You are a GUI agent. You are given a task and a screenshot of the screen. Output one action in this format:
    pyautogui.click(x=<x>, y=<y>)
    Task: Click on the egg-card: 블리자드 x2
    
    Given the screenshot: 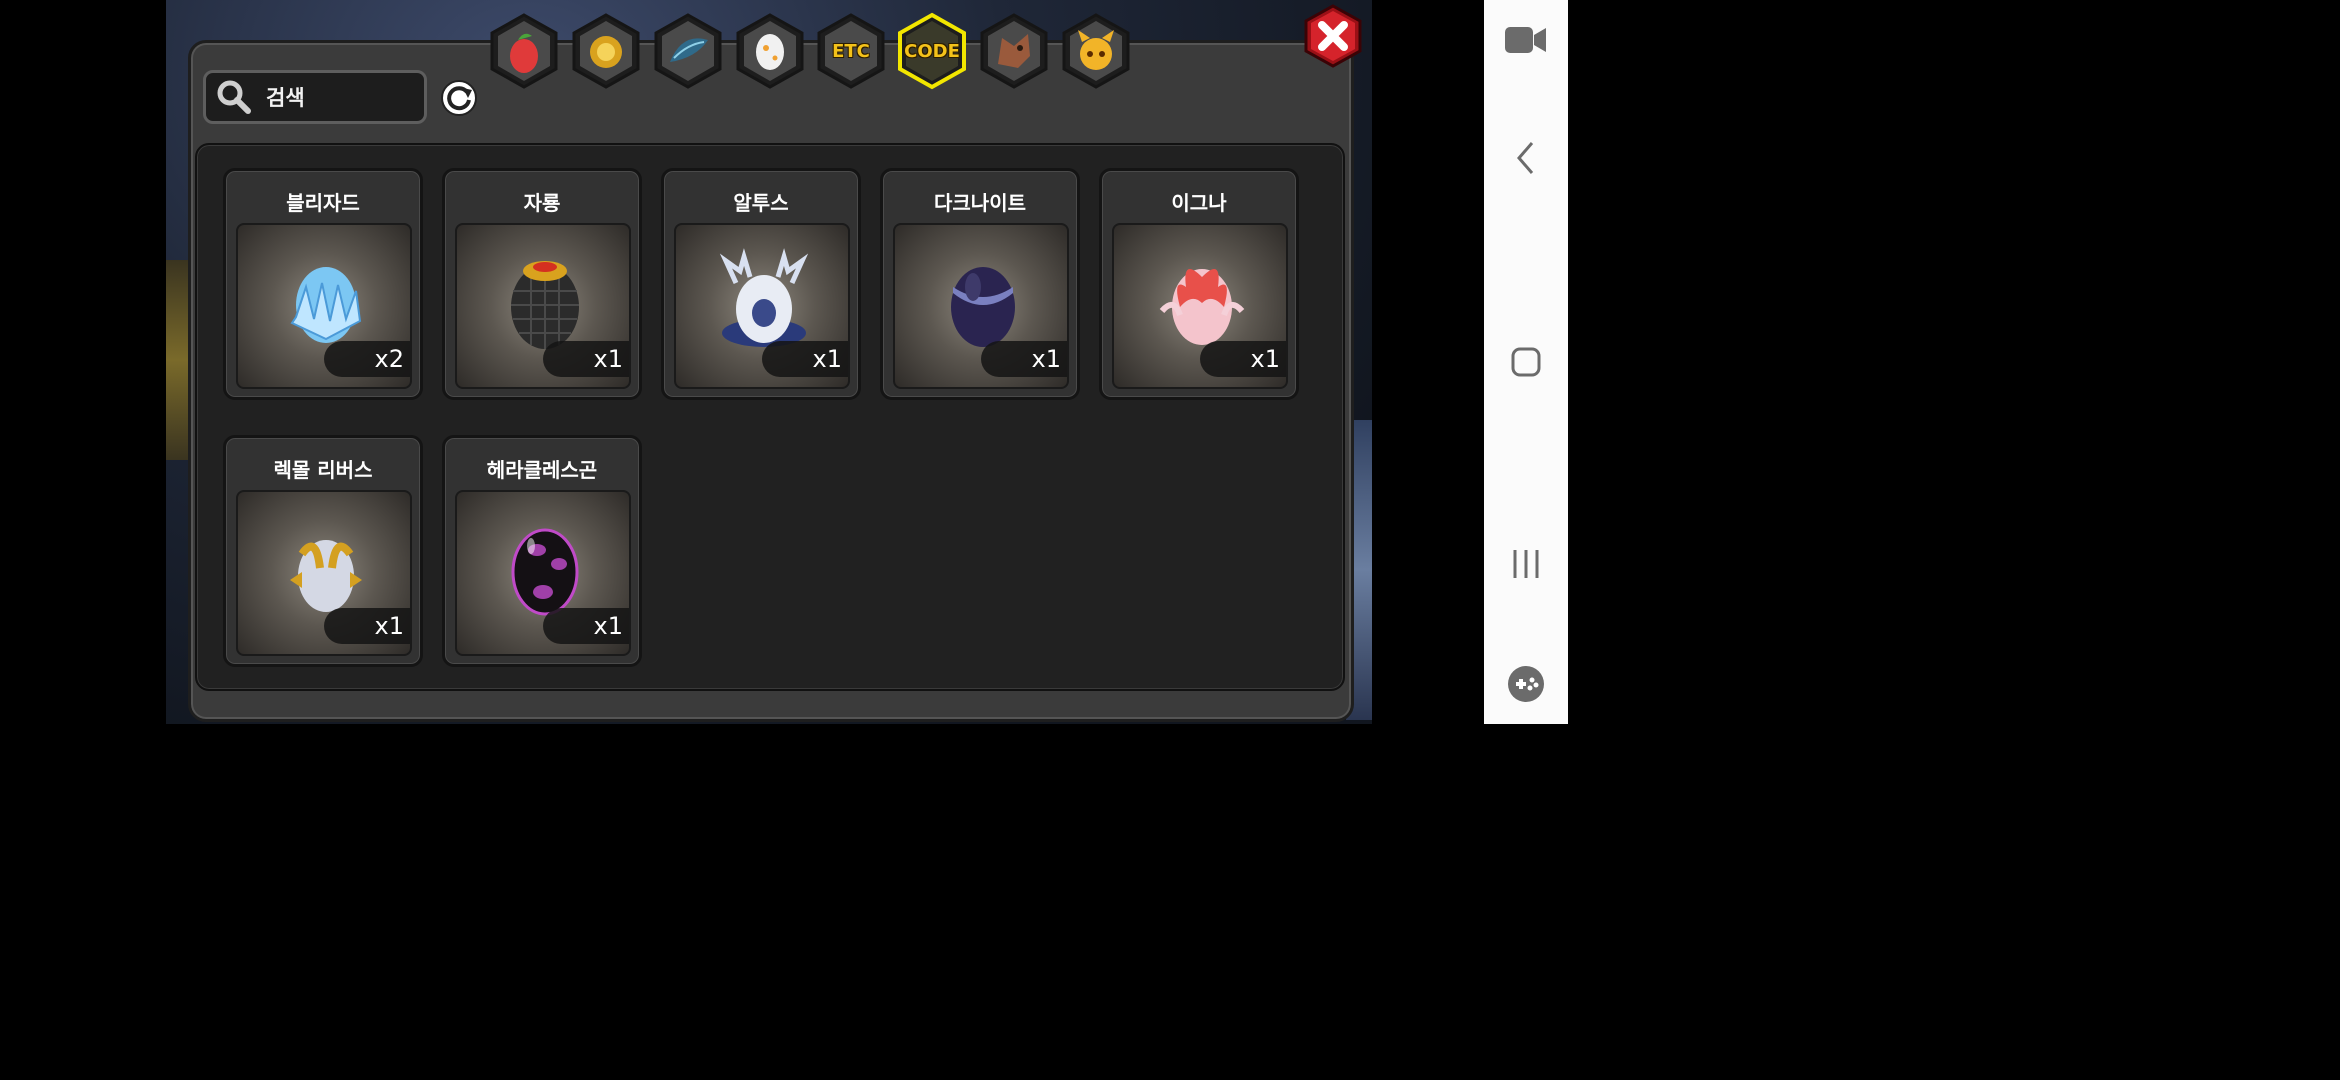 What is the action you would take?
    pyautogui.click(x=323, y=284)
    